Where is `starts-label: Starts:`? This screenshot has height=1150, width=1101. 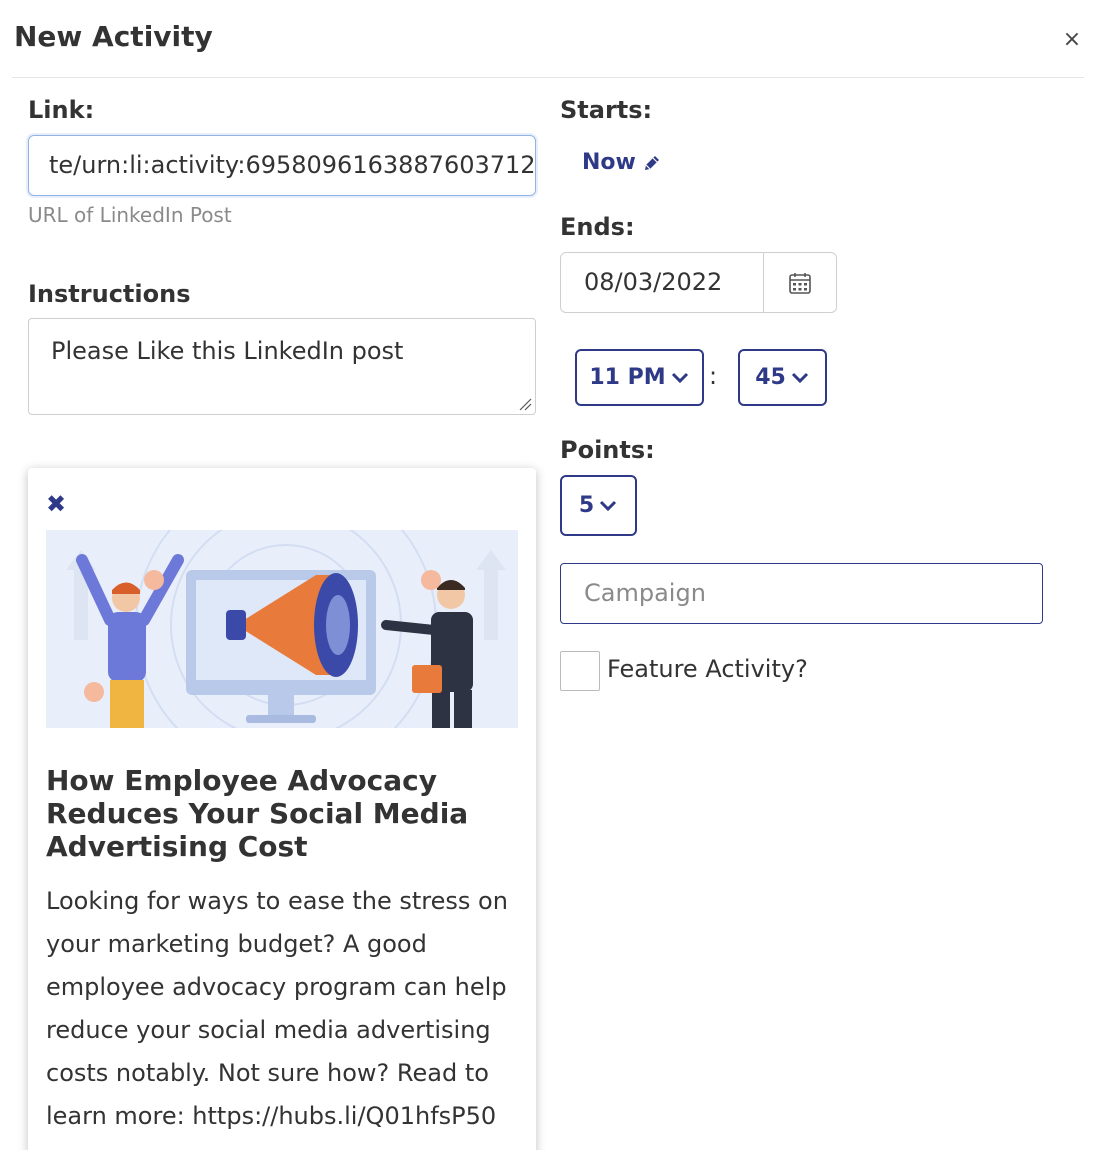 starts-label: Starts: is located at coordinates (606, 110).